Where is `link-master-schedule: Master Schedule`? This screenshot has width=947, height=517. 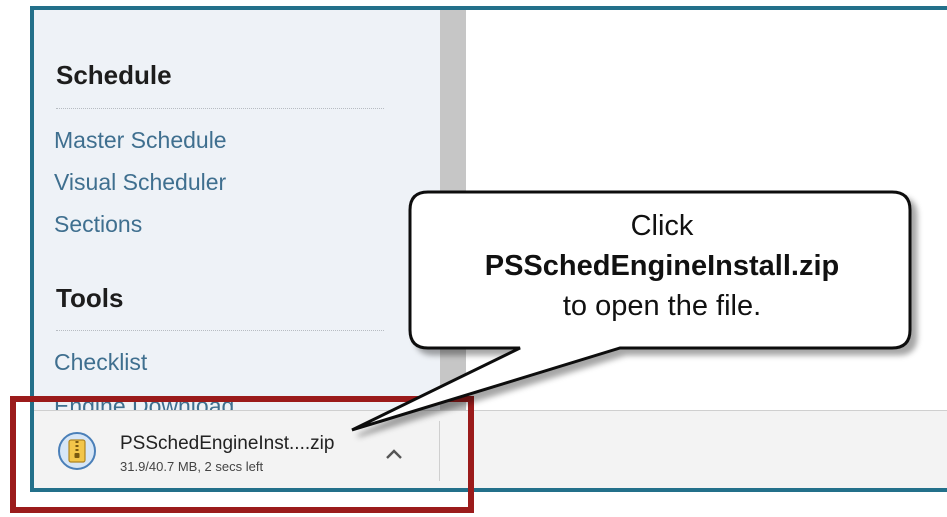 link-master-schedule: Master Schedule is located at coordinates (140, 140).